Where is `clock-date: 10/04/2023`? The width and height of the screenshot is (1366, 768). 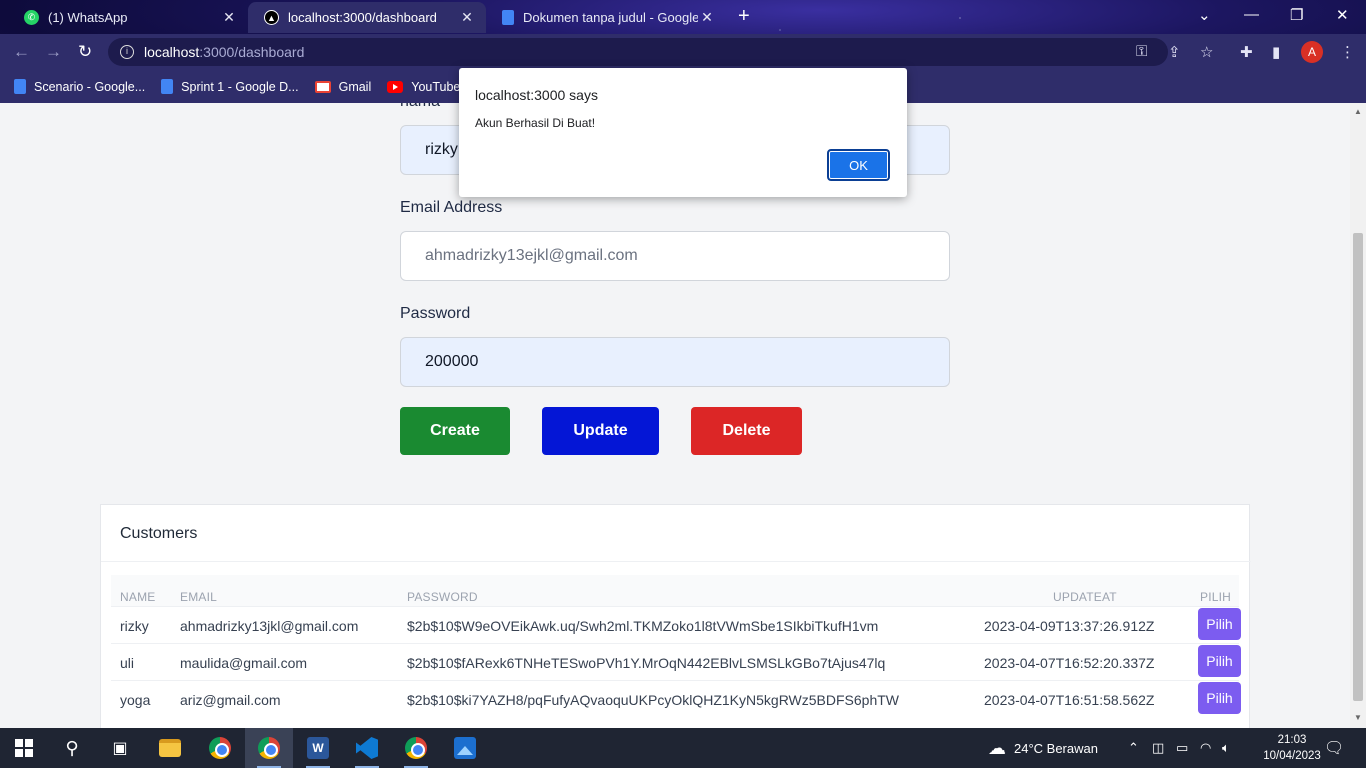 clock-date: 10/04/2023 is located at coordinates (1292, 756).